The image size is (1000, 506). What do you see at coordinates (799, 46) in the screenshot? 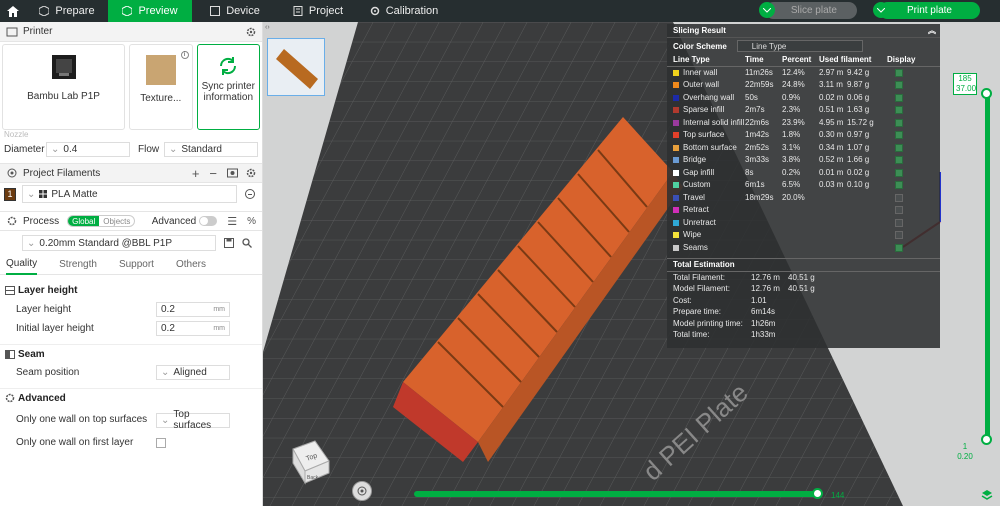
I see `color-scheme-select: Line Type` at bounding box center [799, 46].